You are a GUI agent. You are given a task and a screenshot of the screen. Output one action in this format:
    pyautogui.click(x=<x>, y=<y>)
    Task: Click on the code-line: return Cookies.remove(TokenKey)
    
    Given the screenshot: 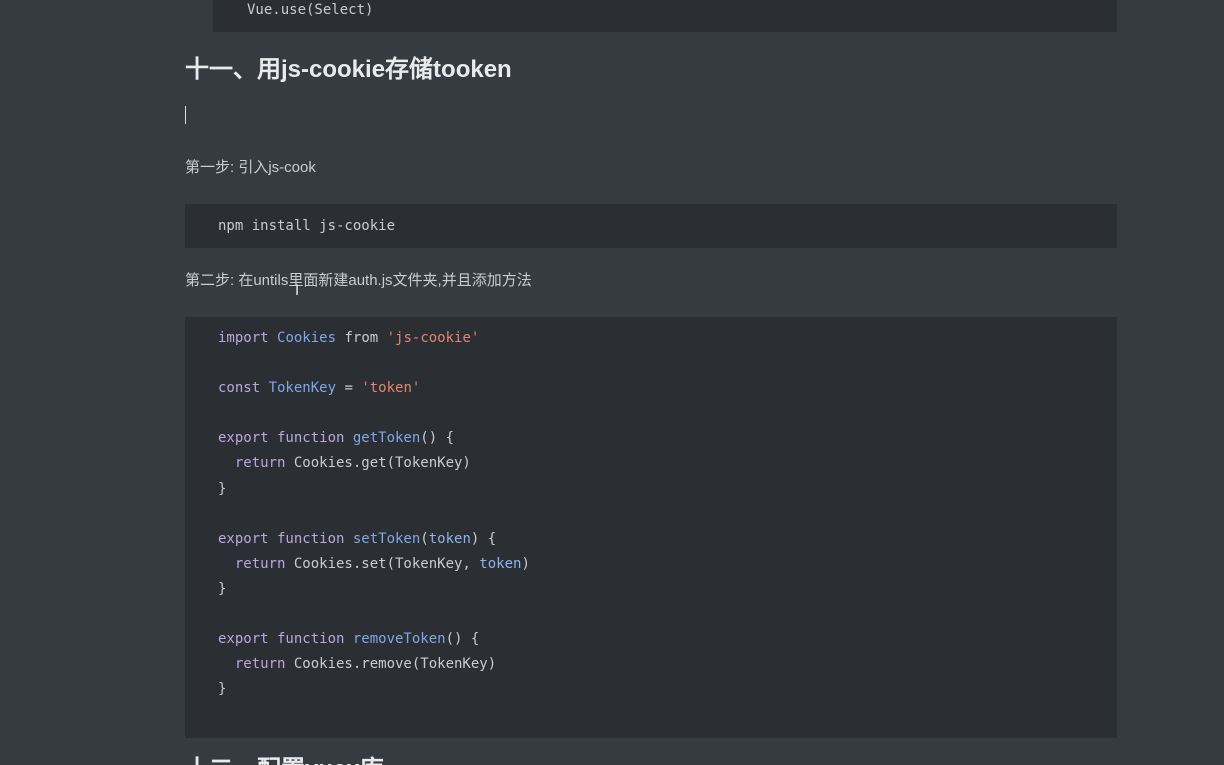 What is the action you would take?
    pyautogui.click(x=374, y=666)
    